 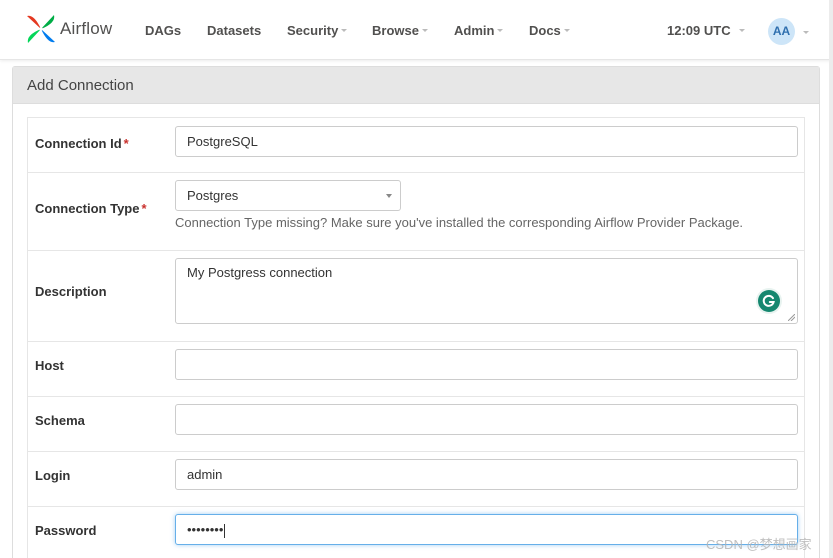 What do you see at coordinates (205, 529) in the screenshot?
I see `password-masked-value: ••••••••` at bounding box center [205, 529].